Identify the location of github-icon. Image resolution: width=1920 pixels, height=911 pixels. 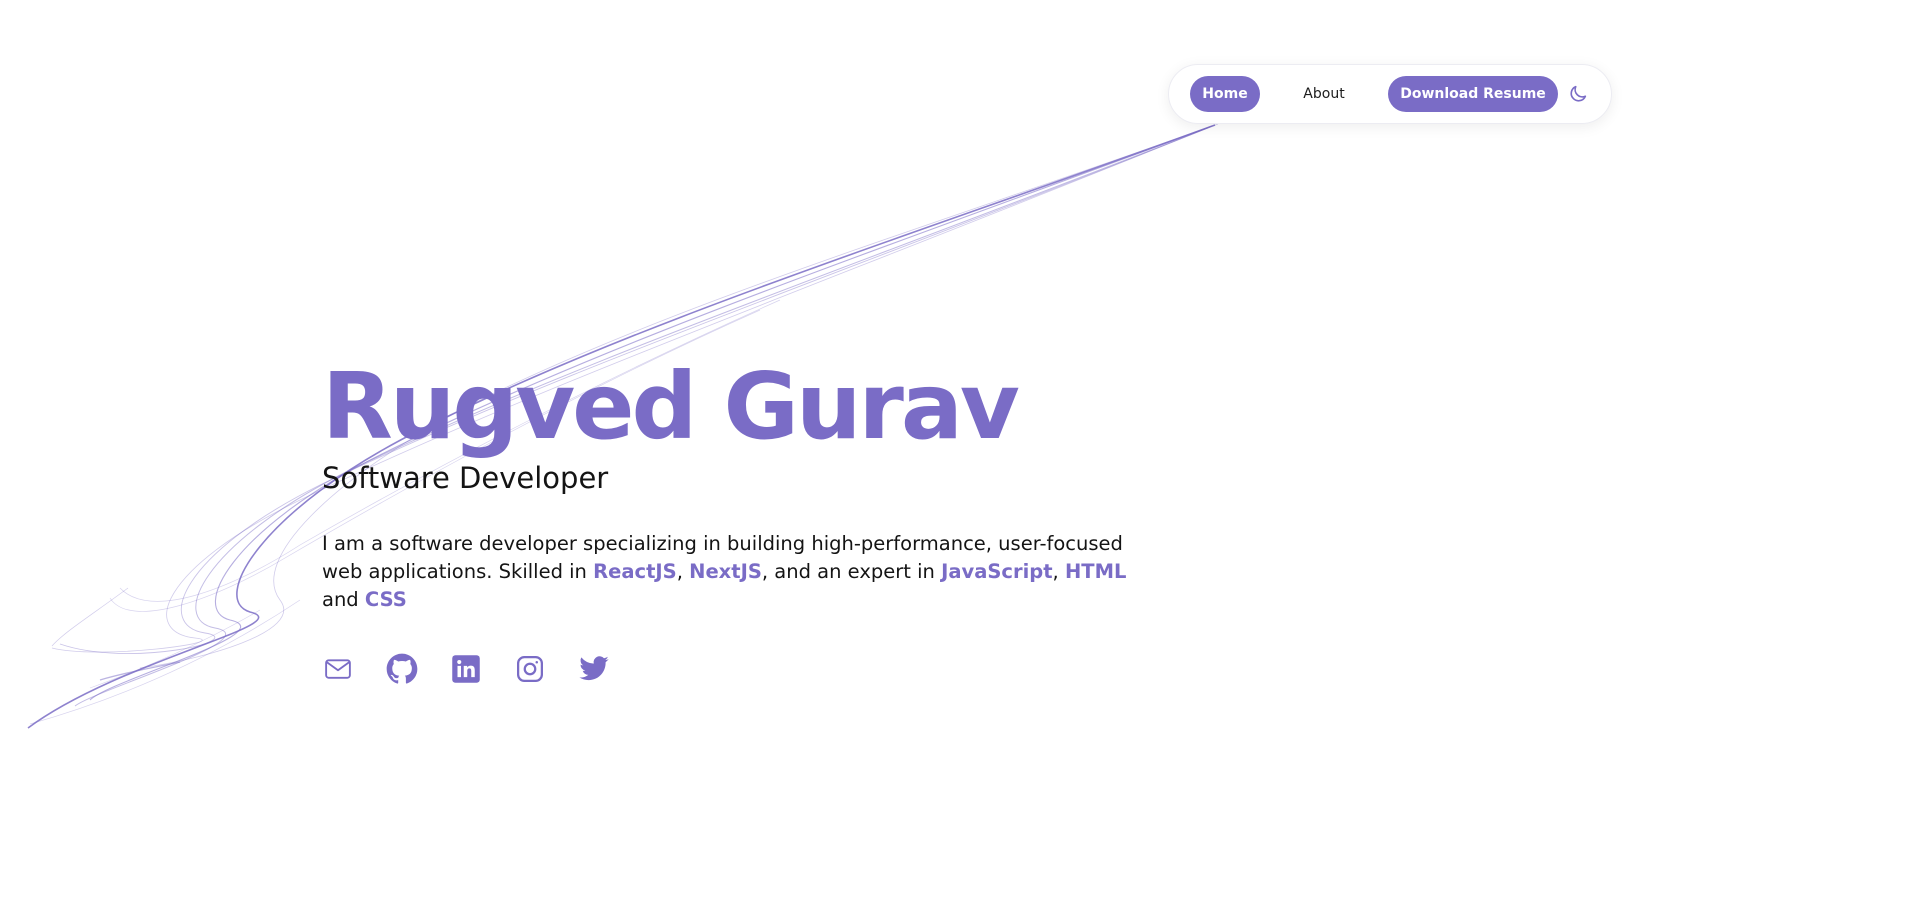
(402, 668).